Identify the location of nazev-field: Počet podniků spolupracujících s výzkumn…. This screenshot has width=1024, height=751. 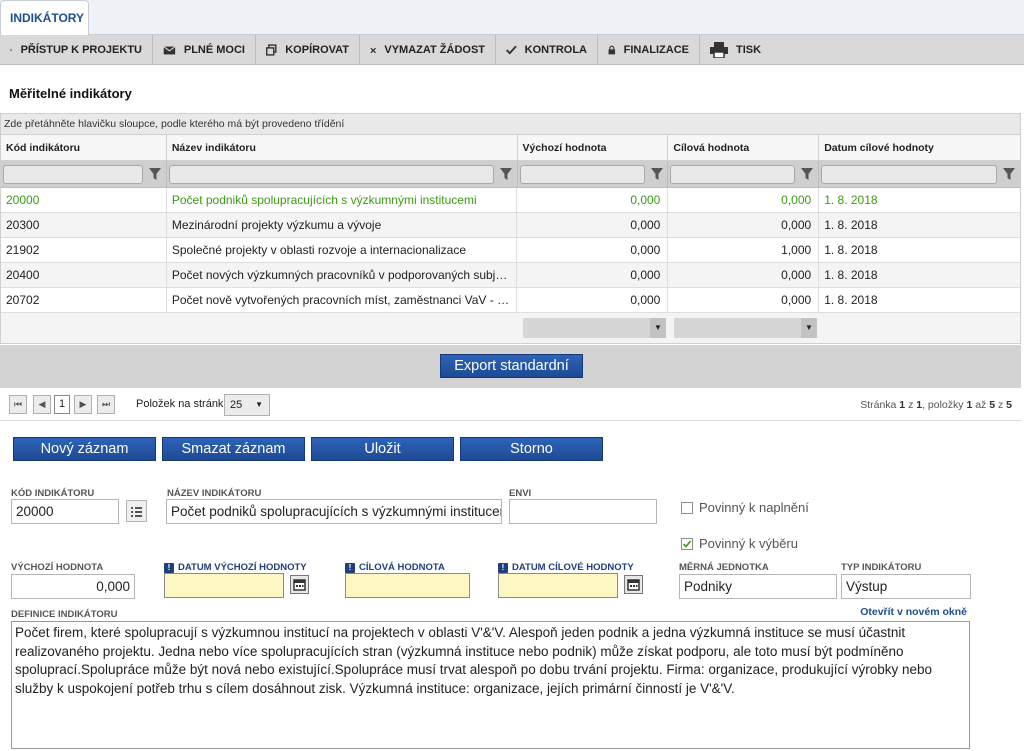
(334, 511).